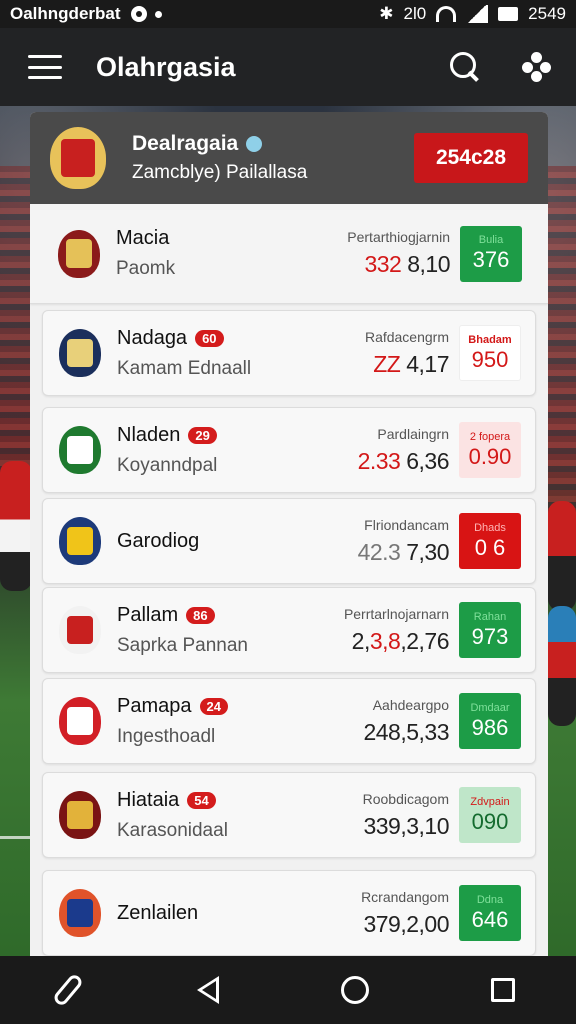  What do you see at coordinates (154, 705) in the screenshot?
I see `team-name: Pamapa` at bounding box center [154, 705].